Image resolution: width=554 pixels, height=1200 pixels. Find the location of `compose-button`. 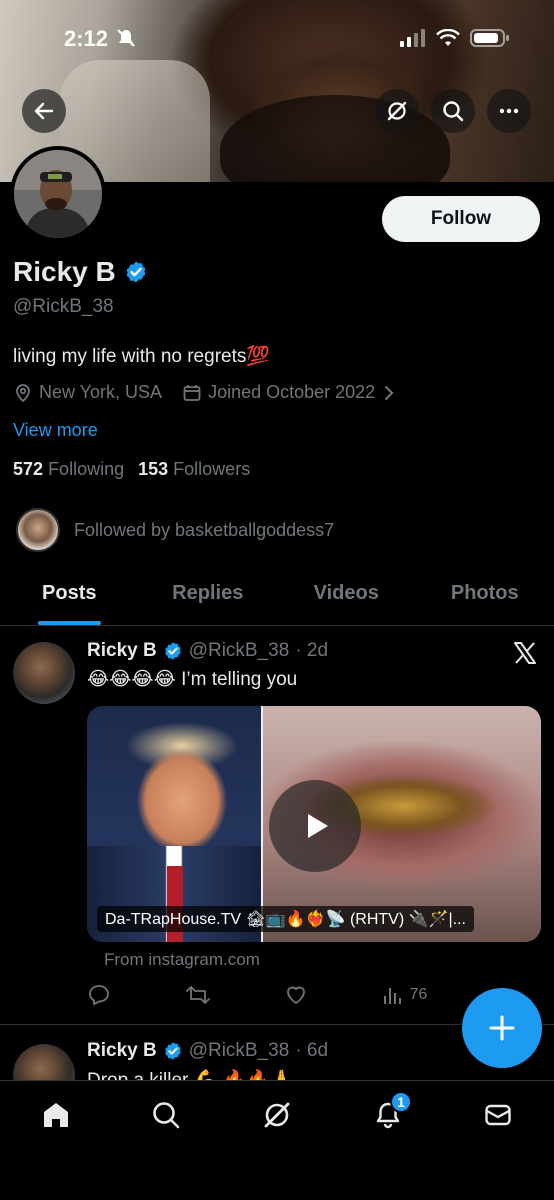

compose-button is located at coordinates (502, 1028).